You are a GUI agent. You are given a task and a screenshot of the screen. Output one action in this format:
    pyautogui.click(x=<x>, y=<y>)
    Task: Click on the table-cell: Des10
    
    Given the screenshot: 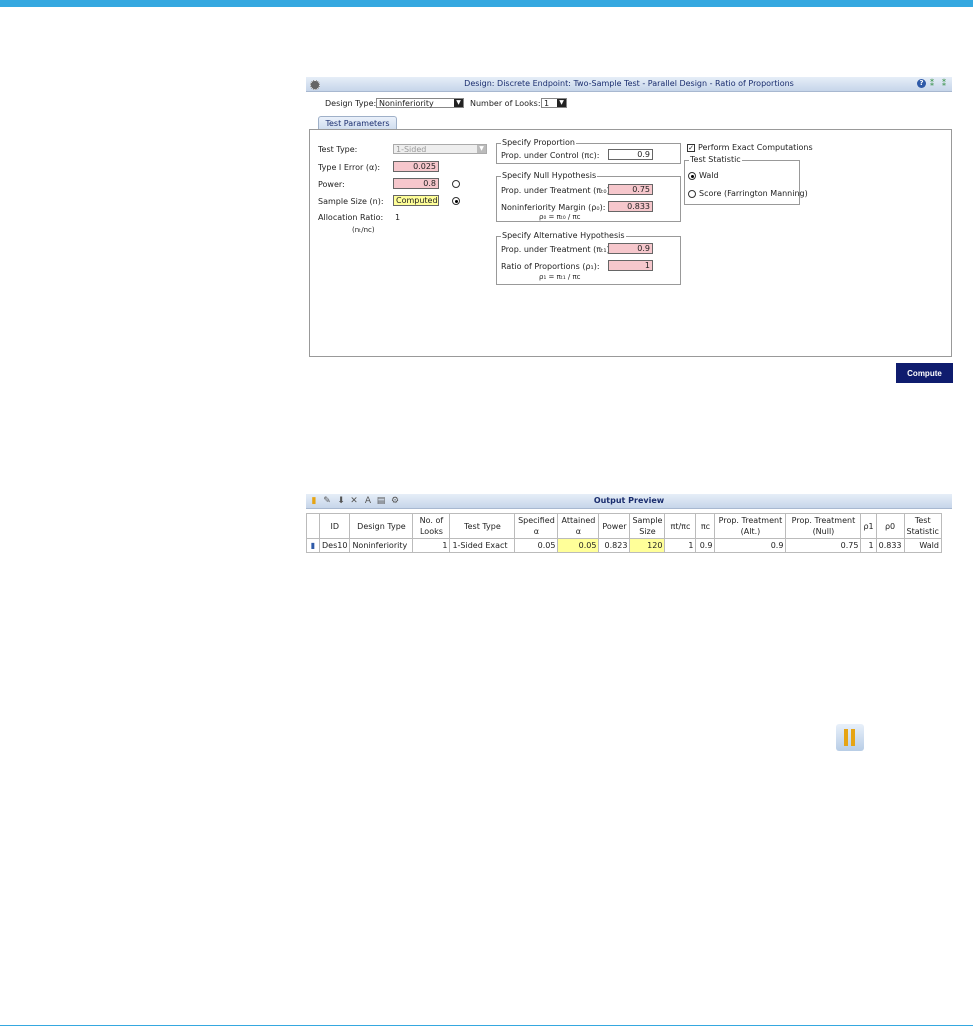 What is the action you would take?
    pyautogui.click(x=334, y=545)
    